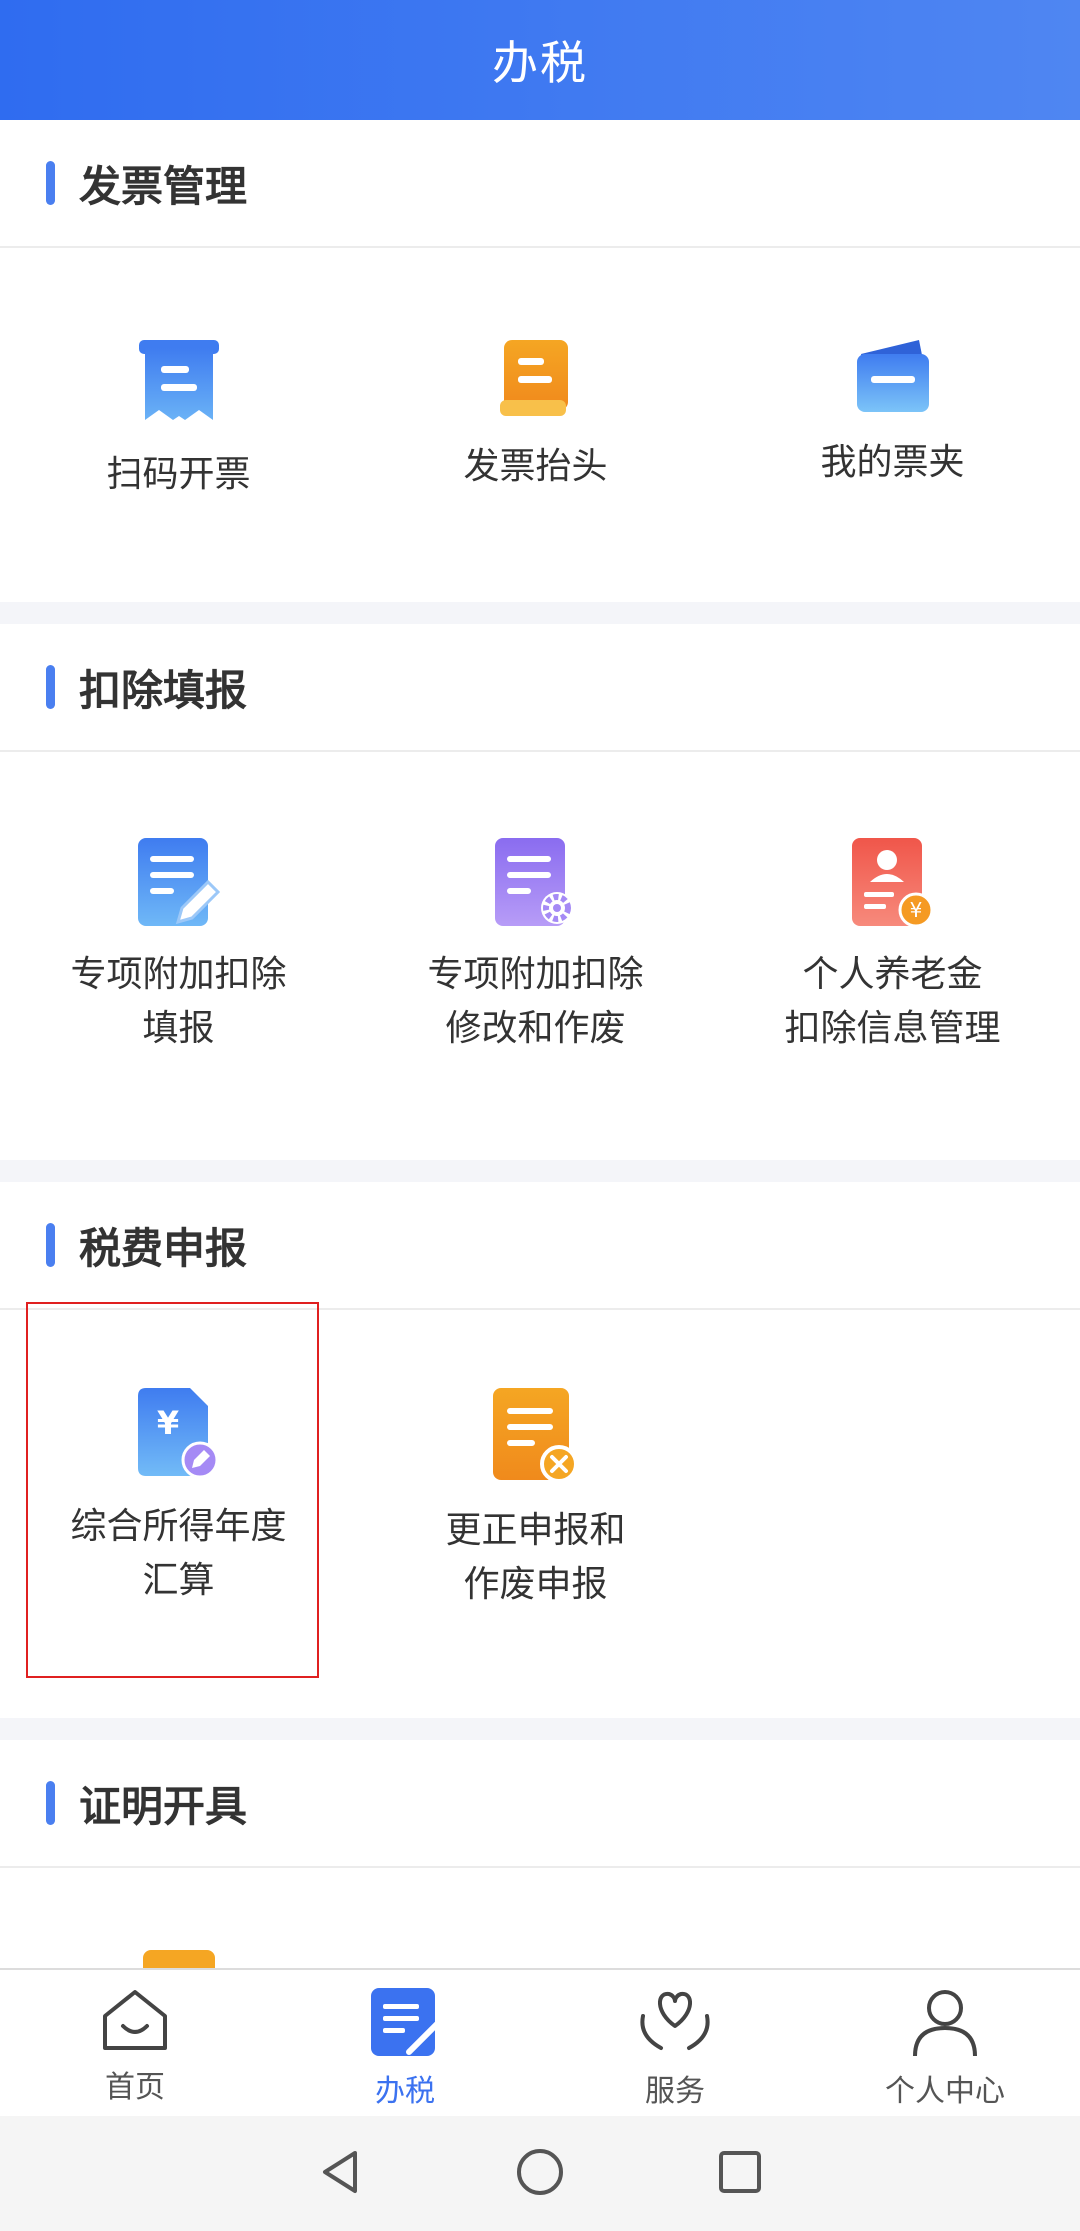  Describe the element at coordinates (178, 883) in the screenshot. I see `document-edit-icon` at that location.